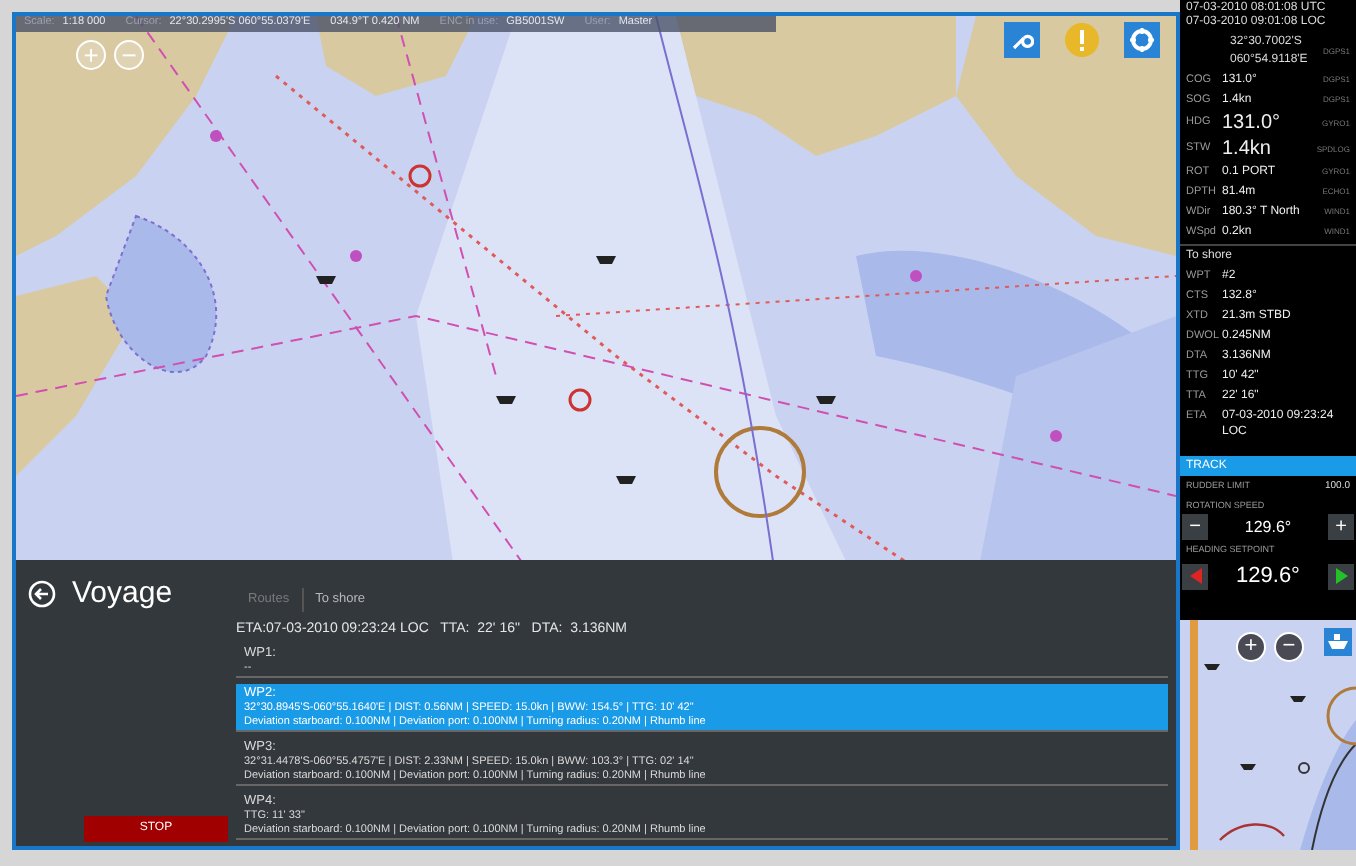 This screenshot has height=866, width=1356. I want to click on right-arrow-button, so click(1341, 576).